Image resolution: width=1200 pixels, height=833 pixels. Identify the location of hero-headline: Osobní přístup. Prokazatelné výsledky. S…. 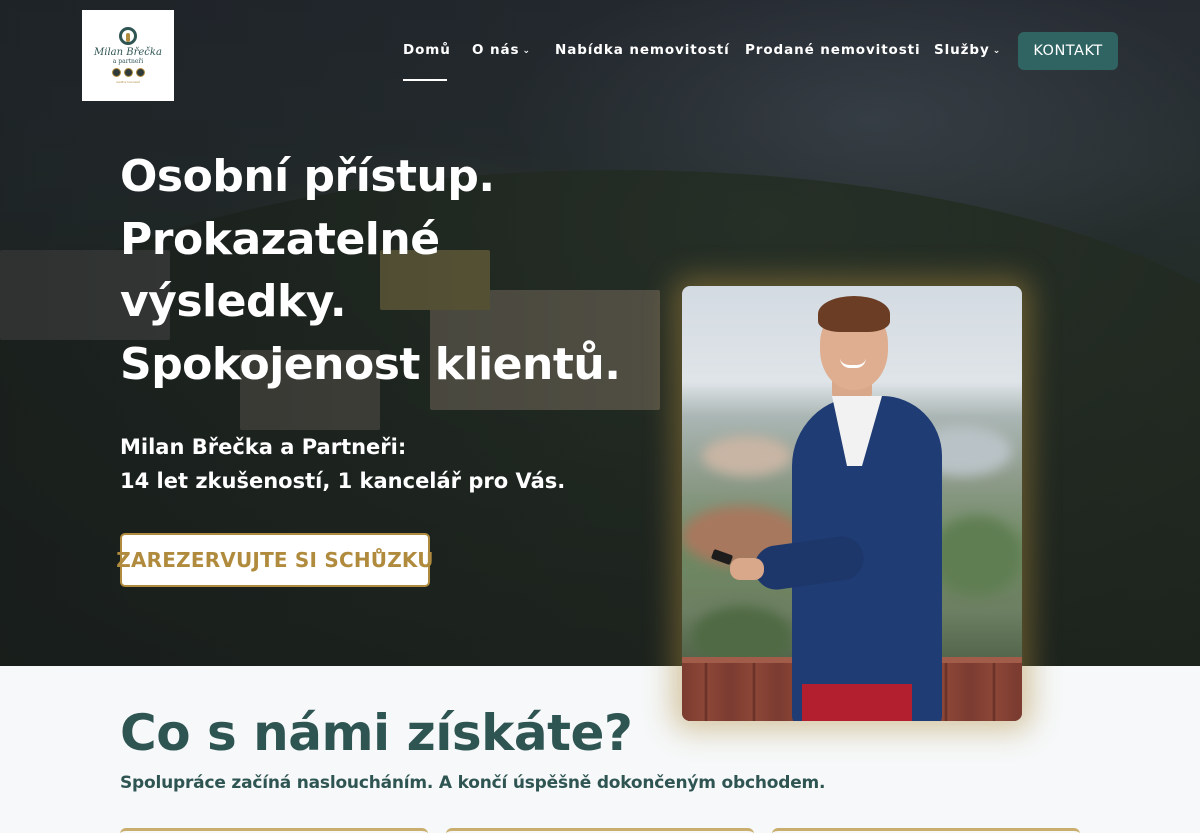
(400, 271).